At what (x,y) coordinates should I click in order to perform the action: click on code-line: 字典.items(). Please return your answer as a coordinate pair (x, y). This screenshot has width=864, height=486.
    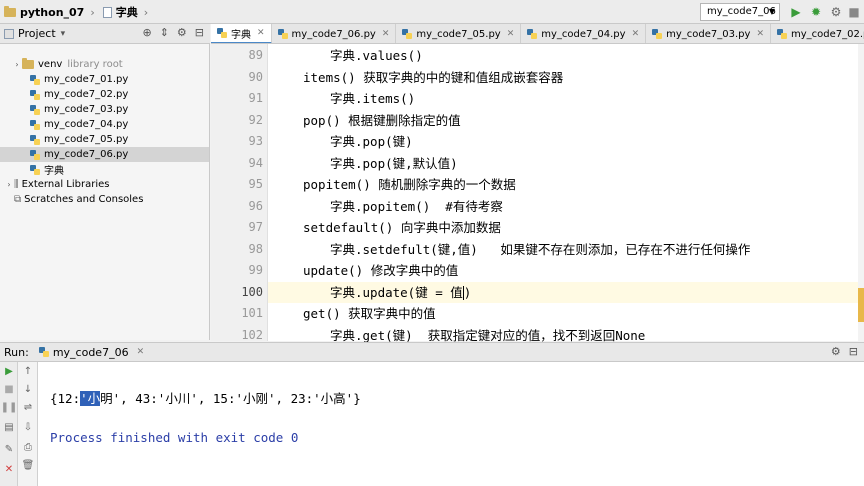
    Looking at the image, I should click on (563, 98).